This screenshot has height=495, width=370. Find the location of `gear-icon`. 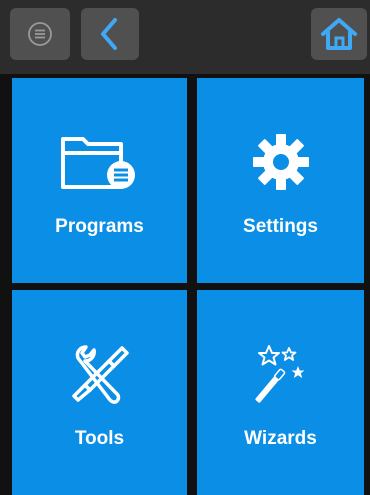

gear-icon is located at coordinates (280, 162).